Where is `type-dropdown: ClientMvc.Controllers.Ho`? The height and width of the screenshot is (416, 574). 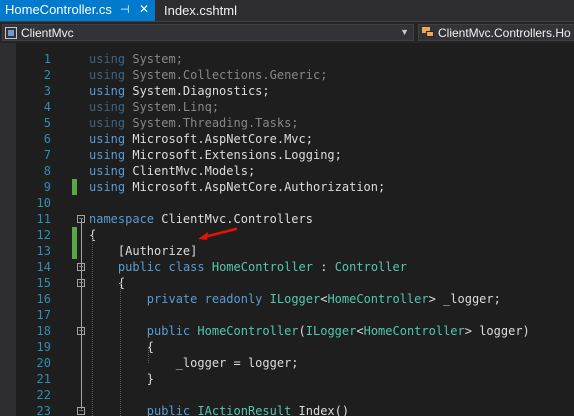
type-dropdown: ClientMvc.Controllers.Ho is located at coordinates (496, 32).